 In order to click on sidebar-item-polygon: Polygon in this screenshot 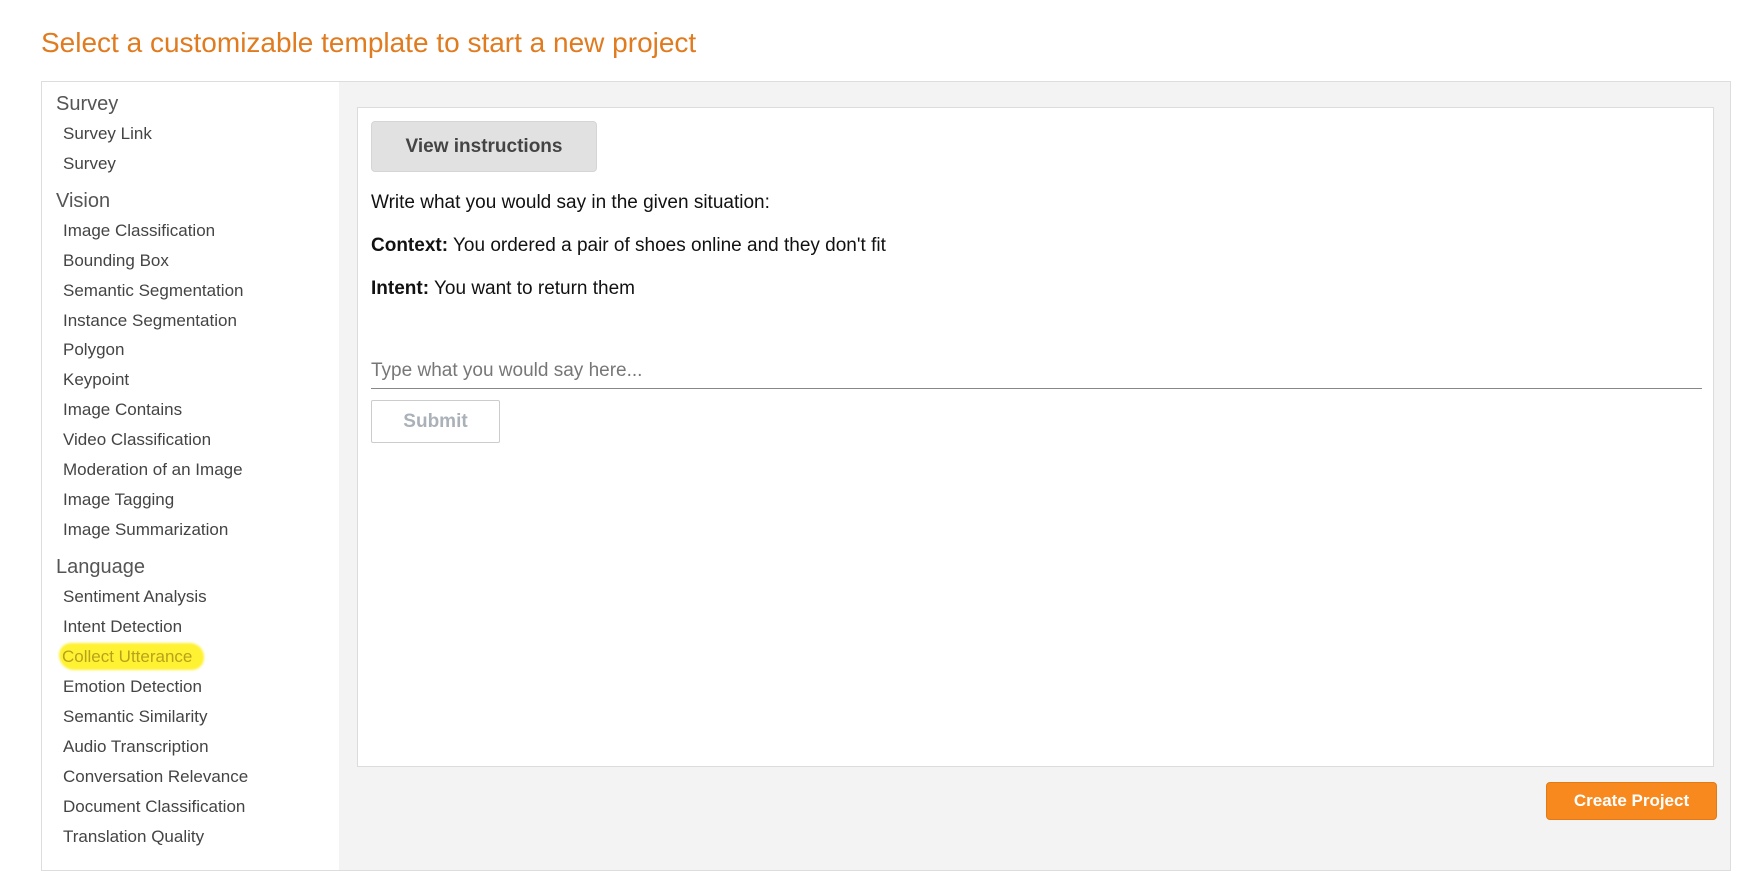, I will do `click(93, 350)`.